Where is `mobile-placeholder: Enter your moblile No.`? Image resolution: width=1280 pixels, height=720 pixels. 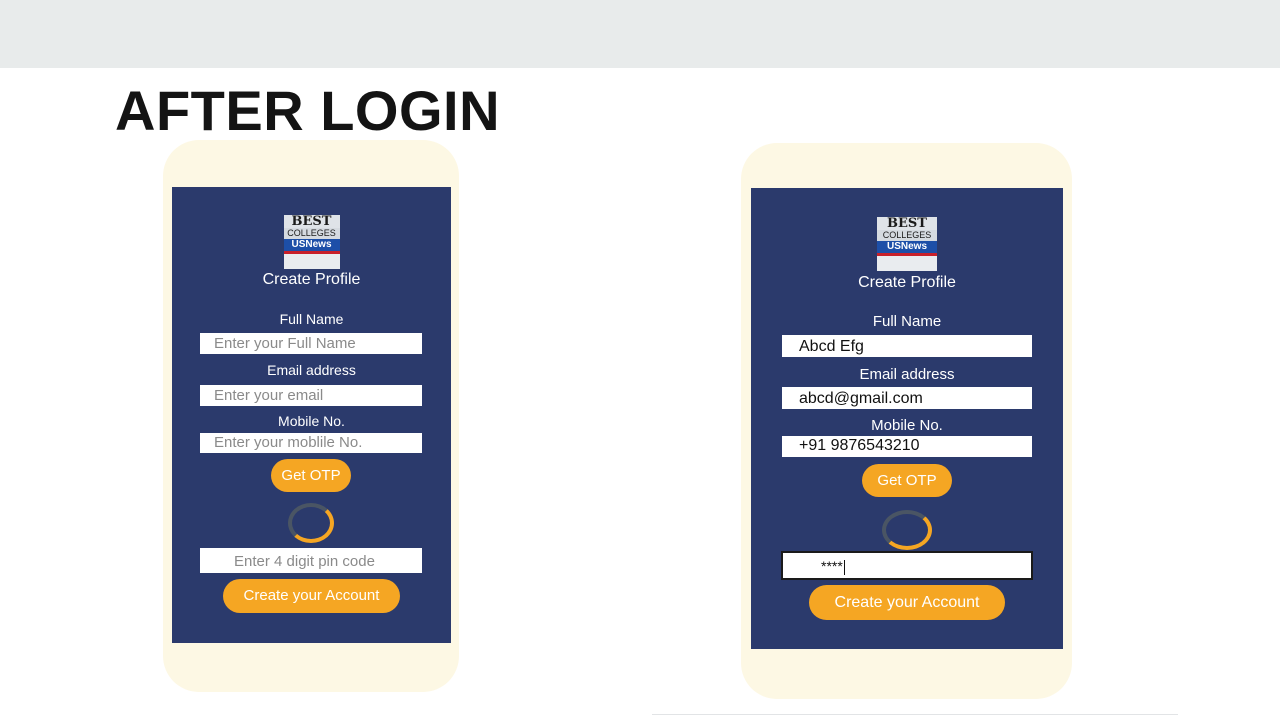
mobile-placeholder: Enter your moblile No. is located at coordinates (288, 442).